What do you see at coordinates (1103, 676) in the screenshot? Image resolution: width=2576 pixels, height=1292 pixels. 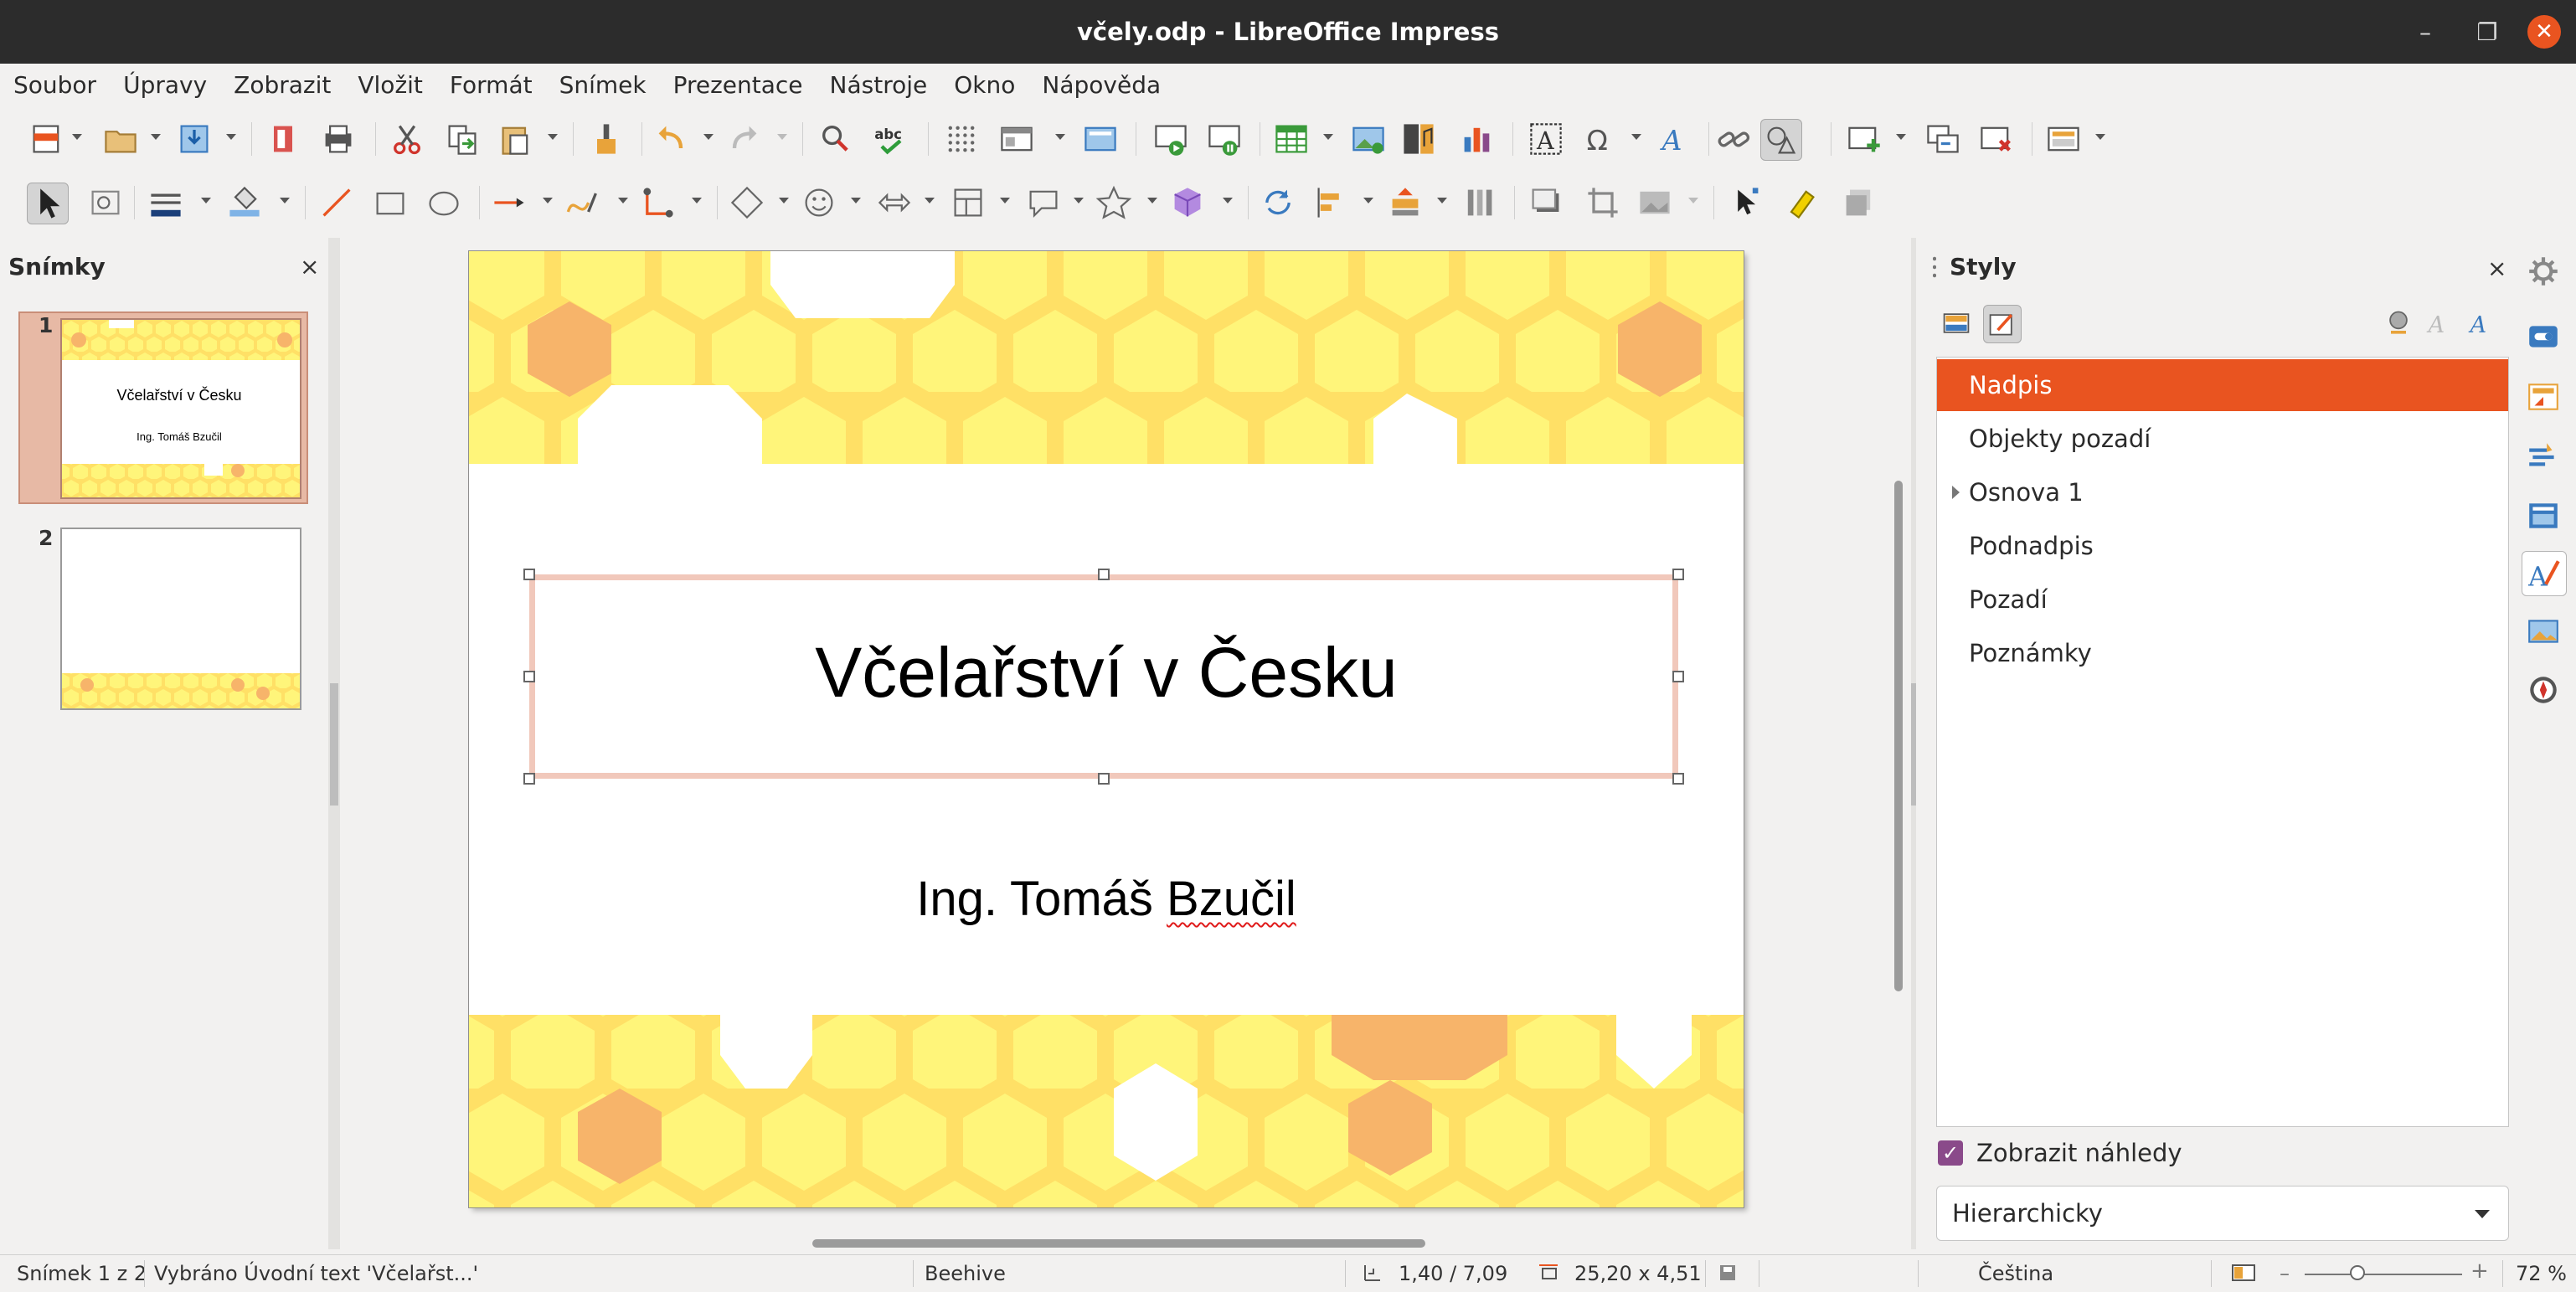 I see `title-selection-frame` at bounding box center [1103, 676].